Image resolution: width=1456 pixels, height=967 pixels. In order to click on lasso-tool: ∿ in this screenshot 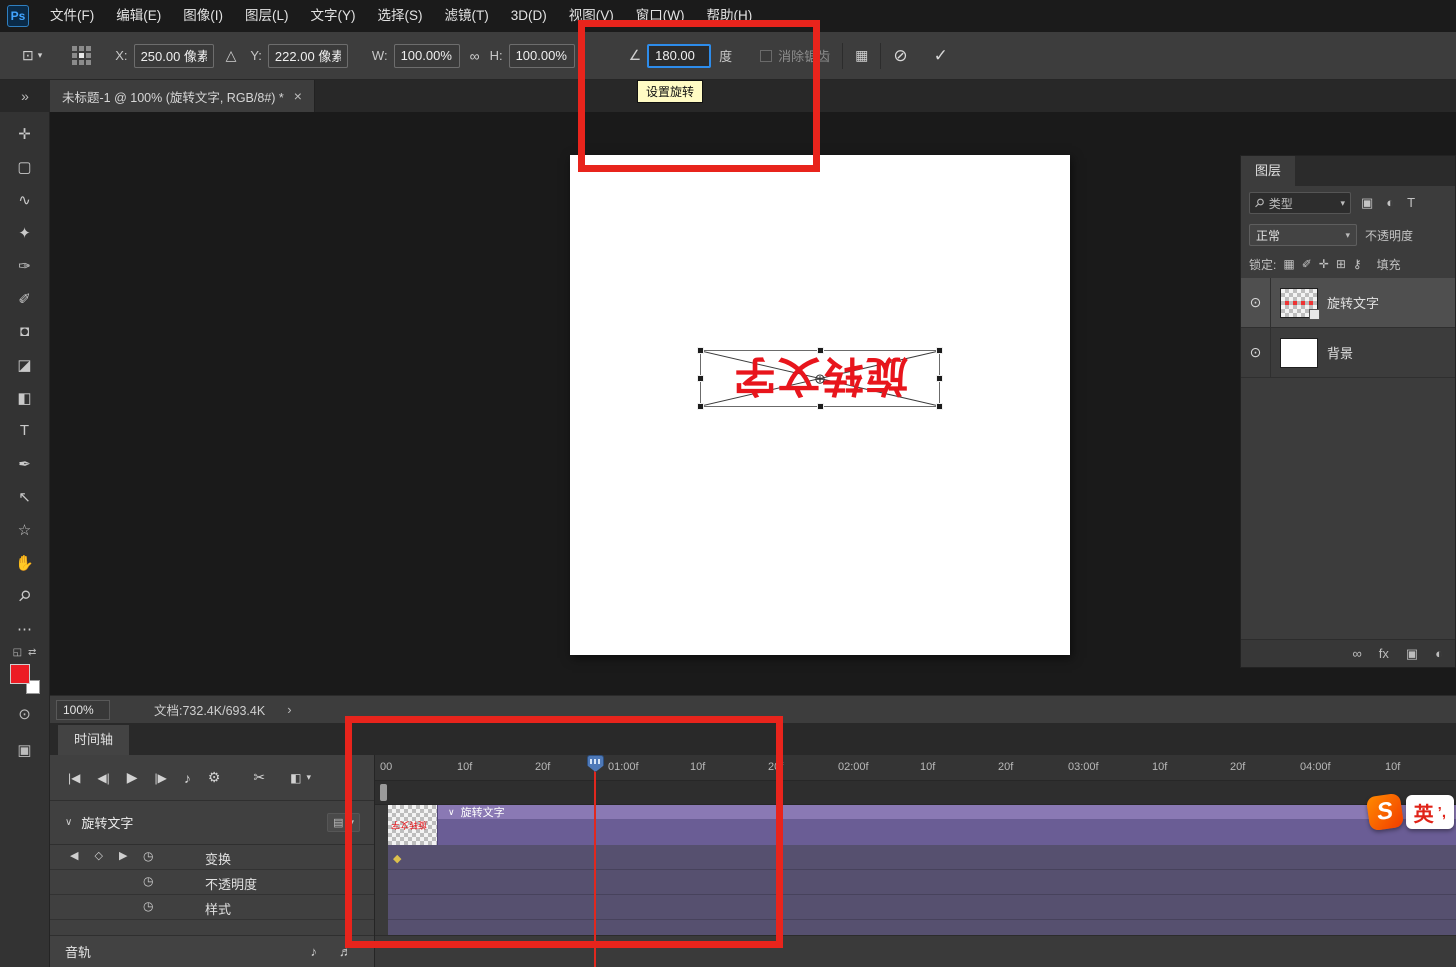, I will do `click(25, 199)`.